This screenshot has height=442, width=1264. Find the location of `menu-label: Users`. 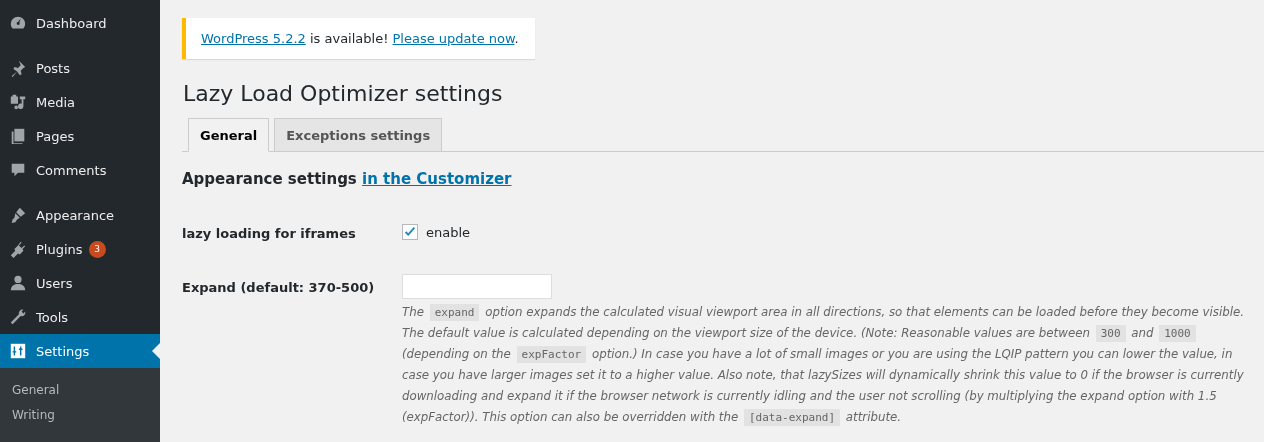

menu-label: Users is located at coordinates (54, 283).